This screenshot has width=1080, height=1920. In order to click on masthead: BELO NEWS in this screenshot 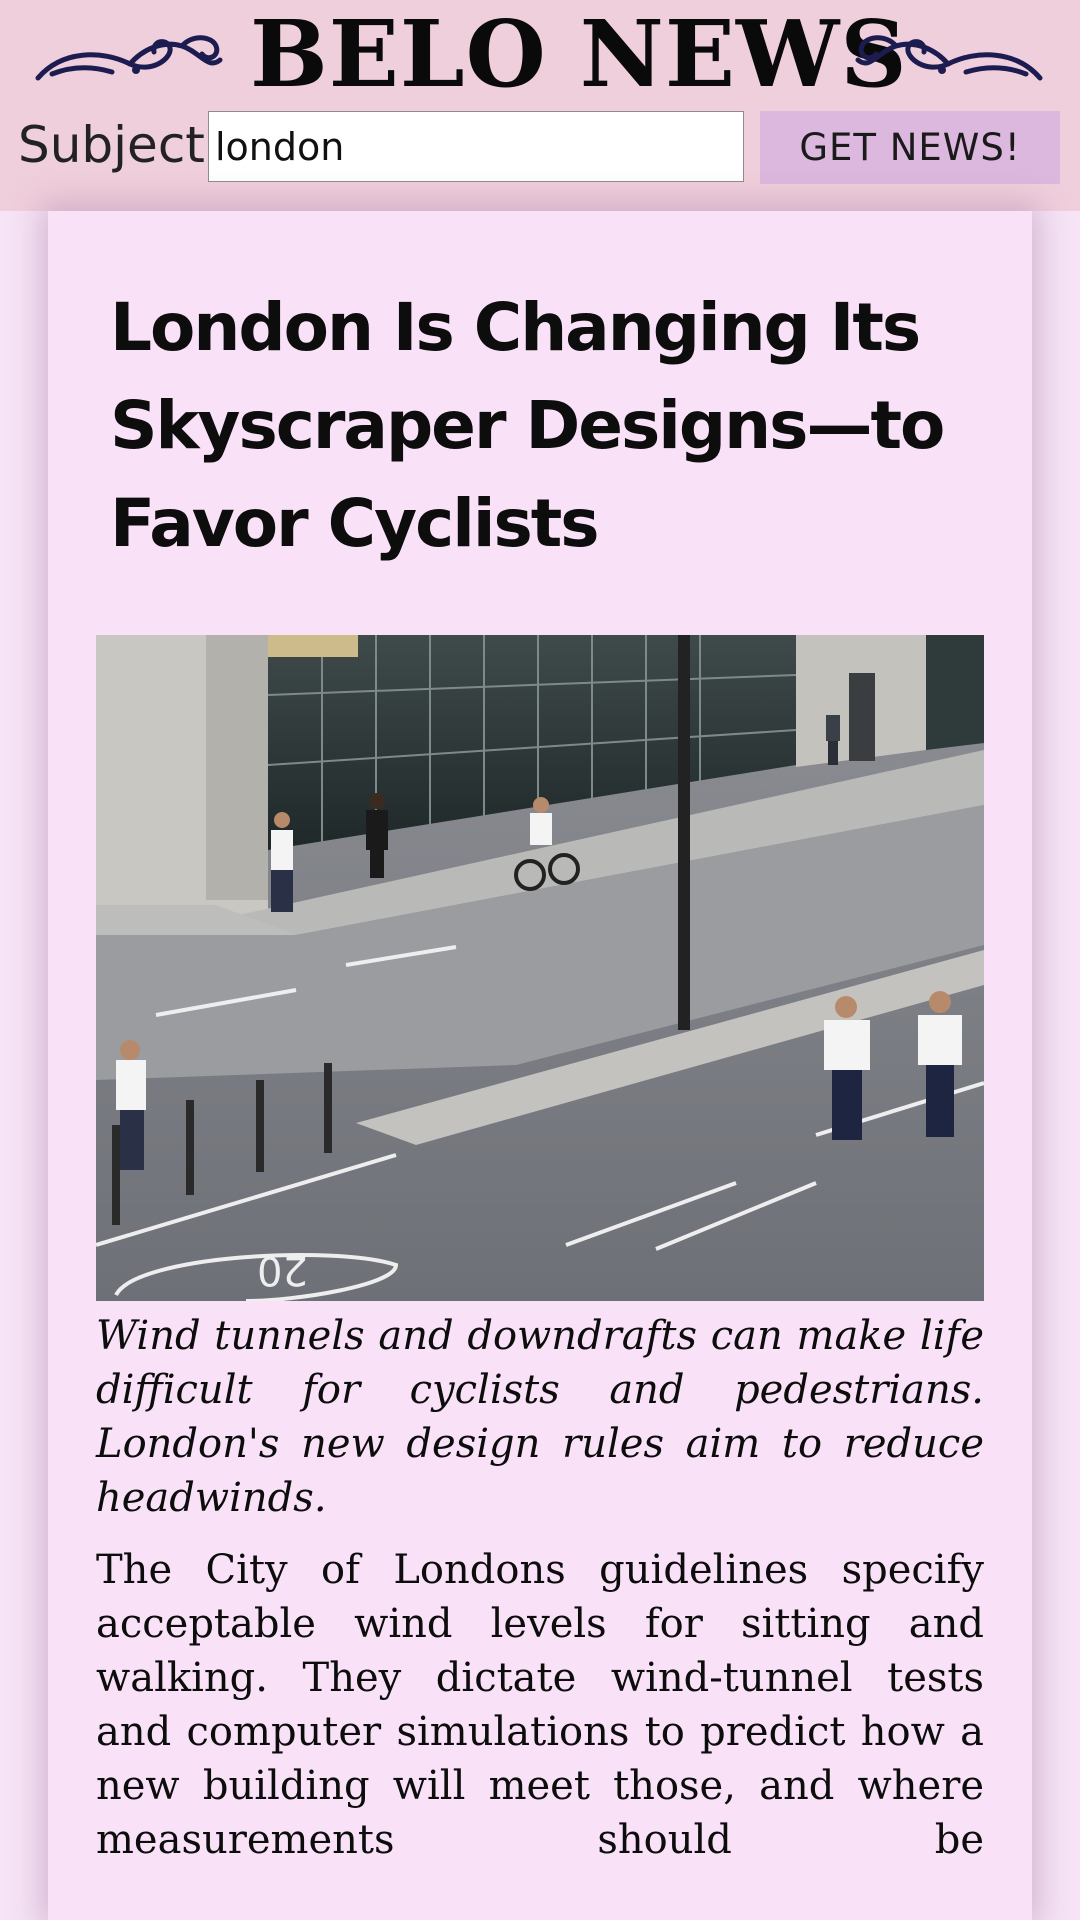, I will do `click(540, 54)`.